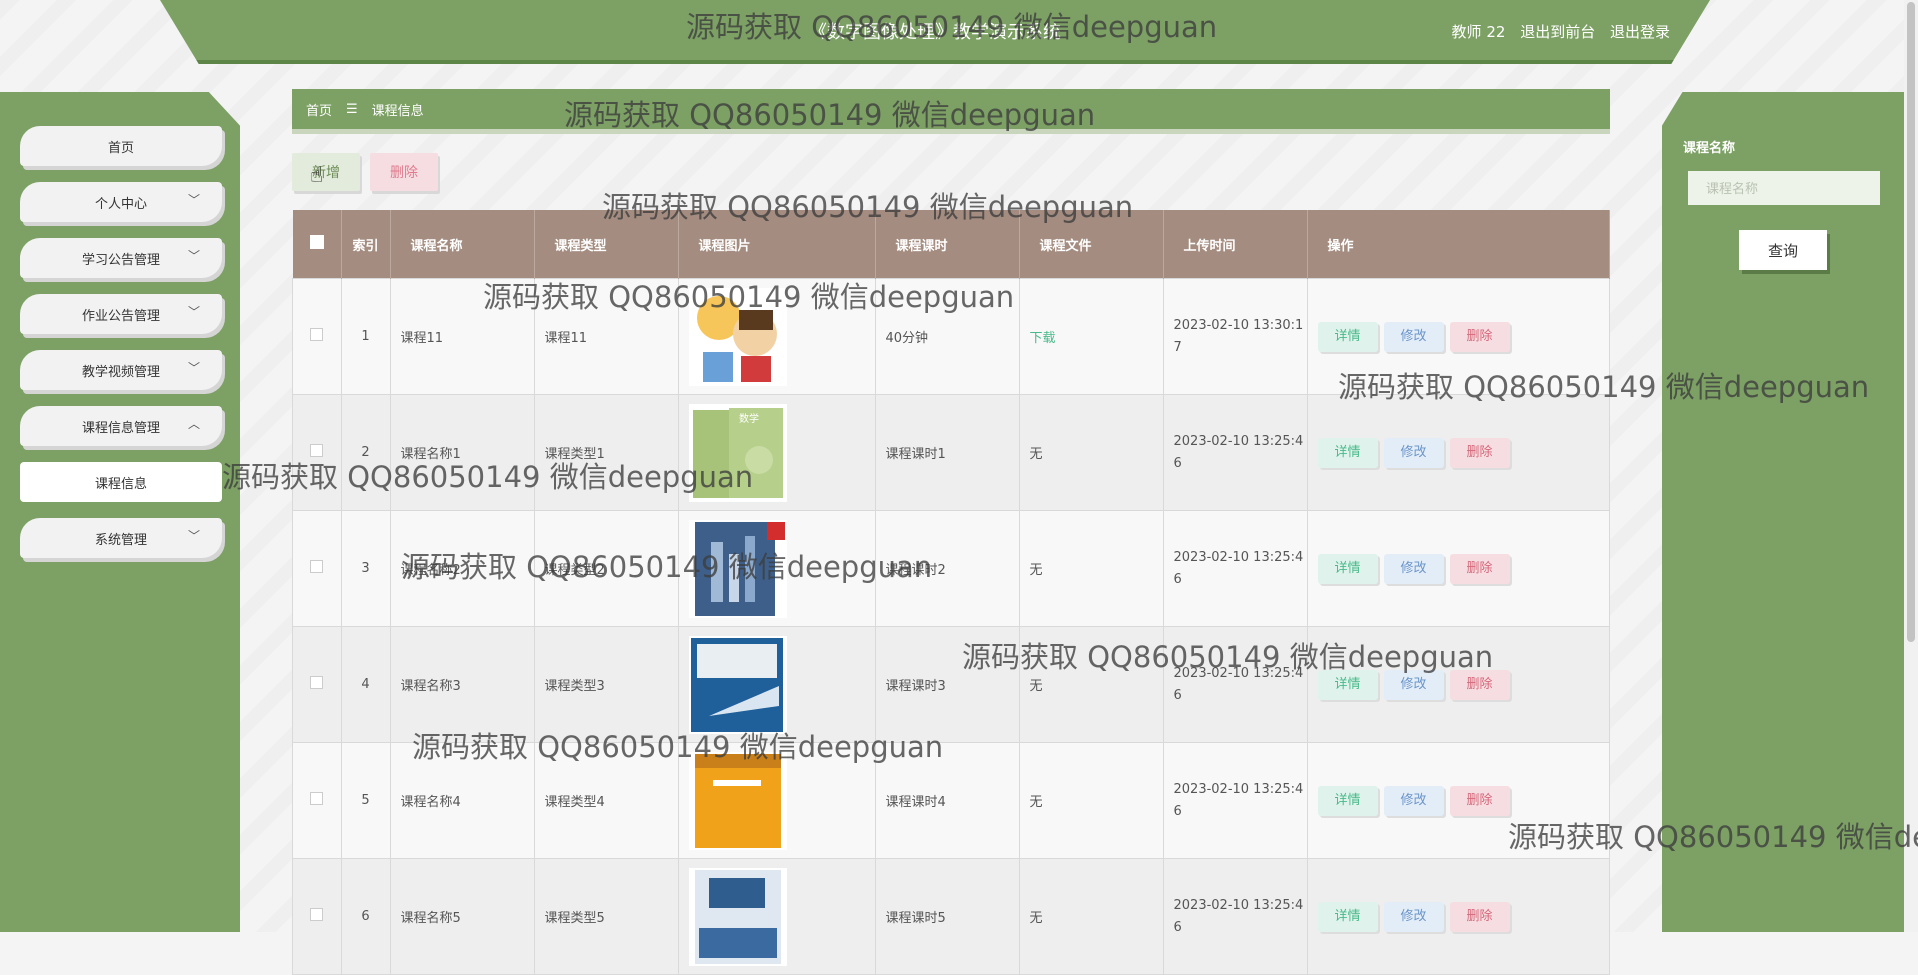 The height and width of the screenshot is (975, 1918). I want to click on sidebar-item-label: 作业公告管理, so click(120, 316).